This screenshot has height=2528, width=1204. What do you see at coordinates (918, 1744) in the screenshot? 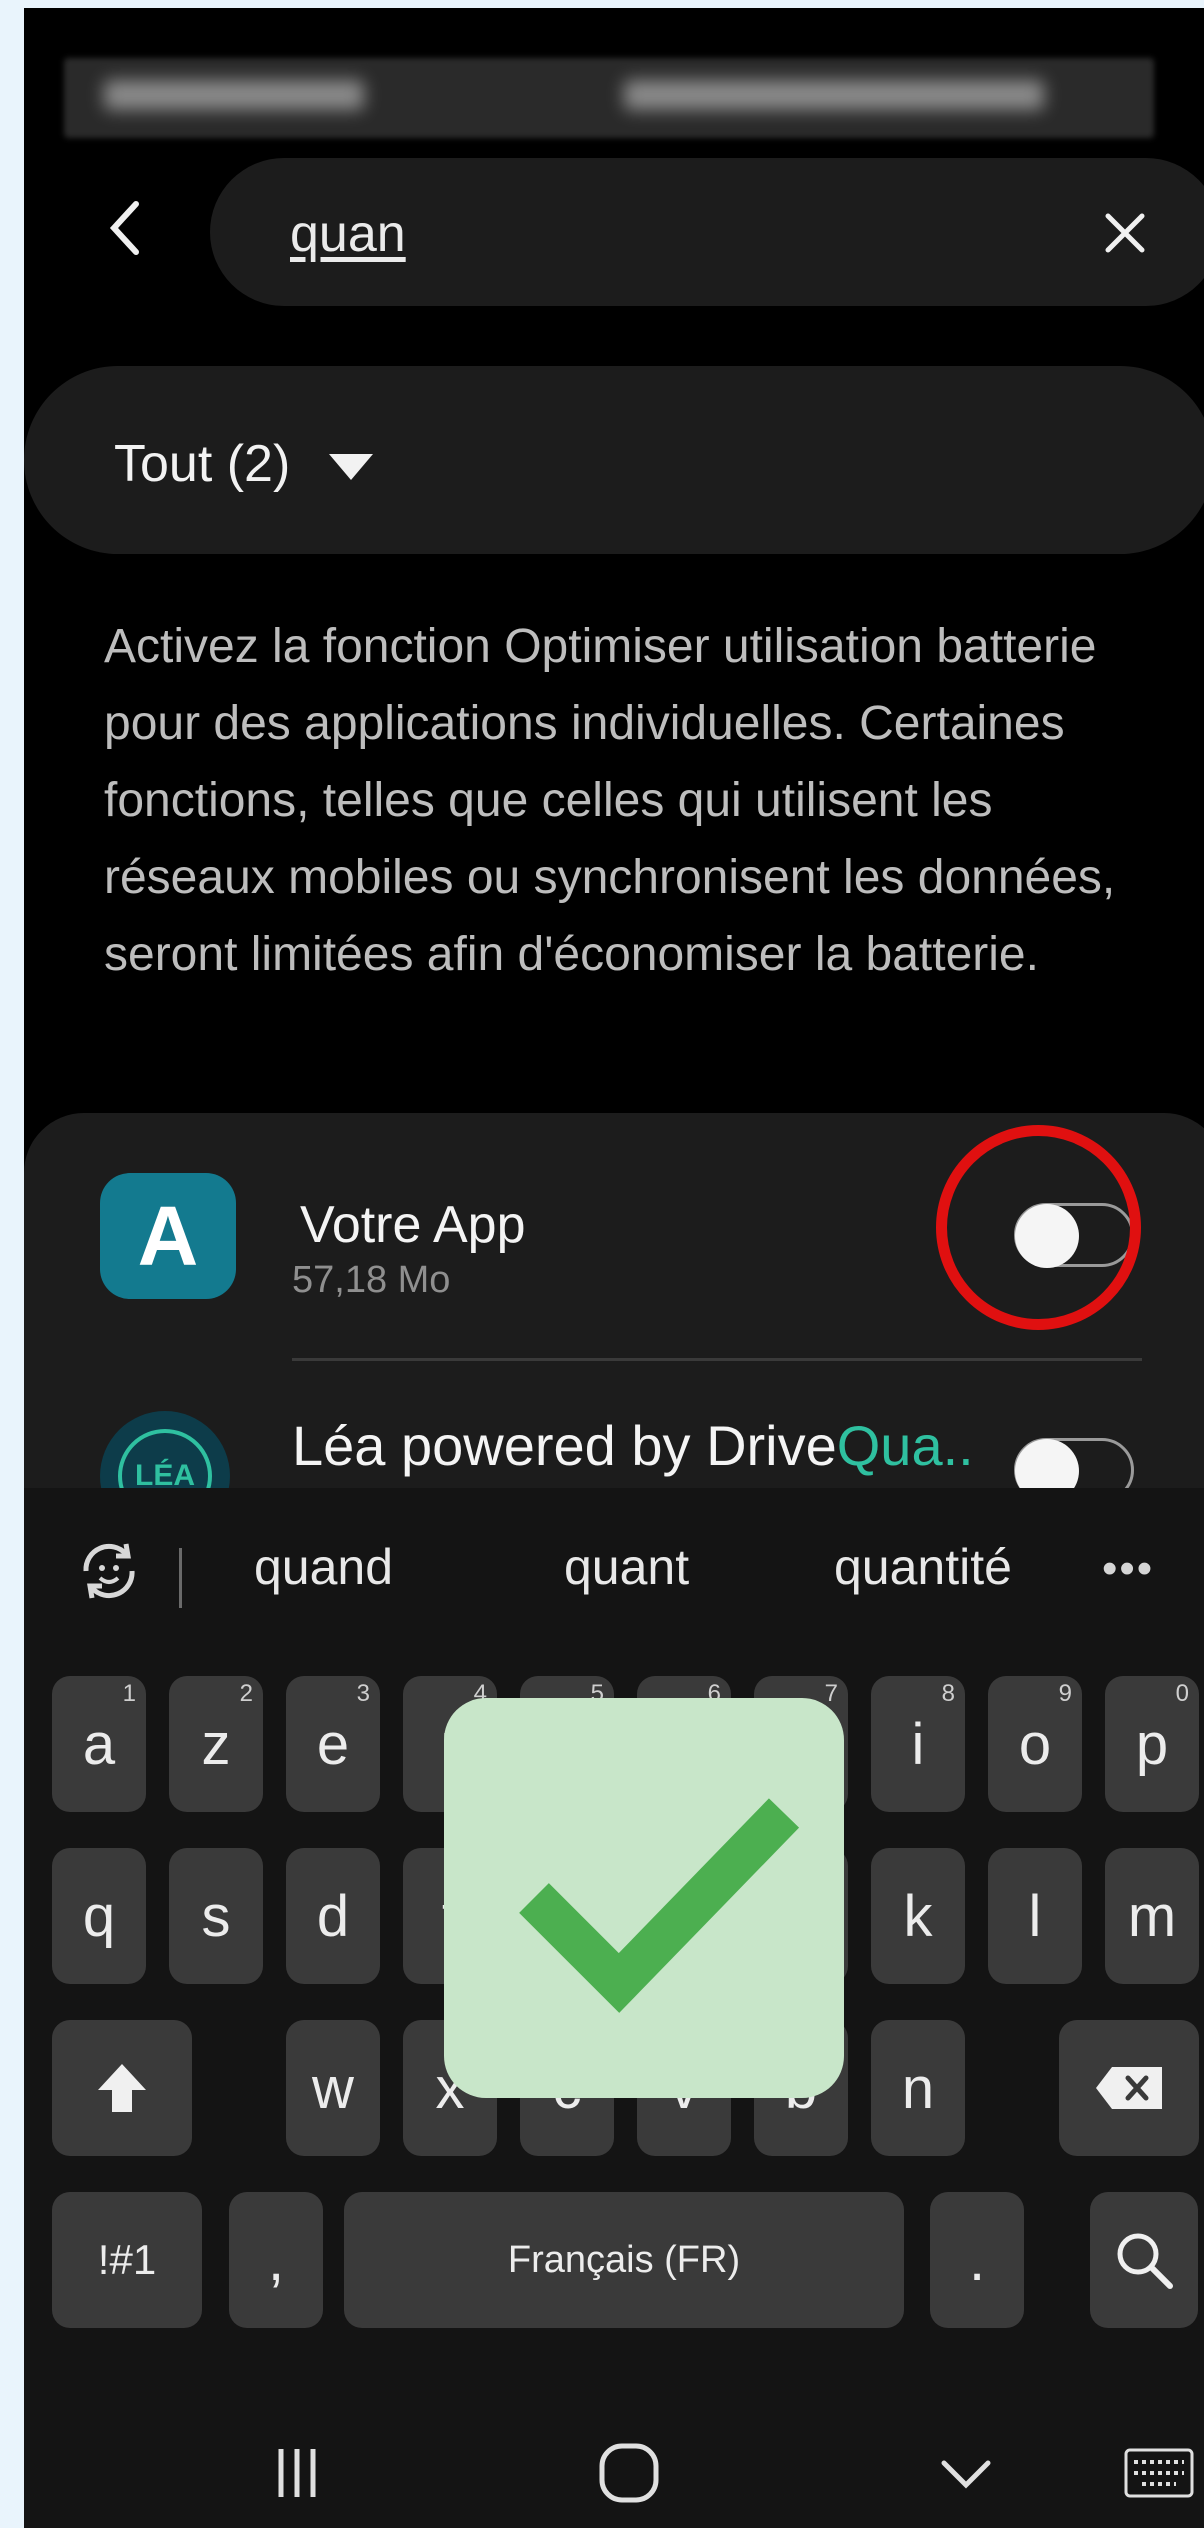
I see `key-i: 8i` at bounding box center [918, 1744].